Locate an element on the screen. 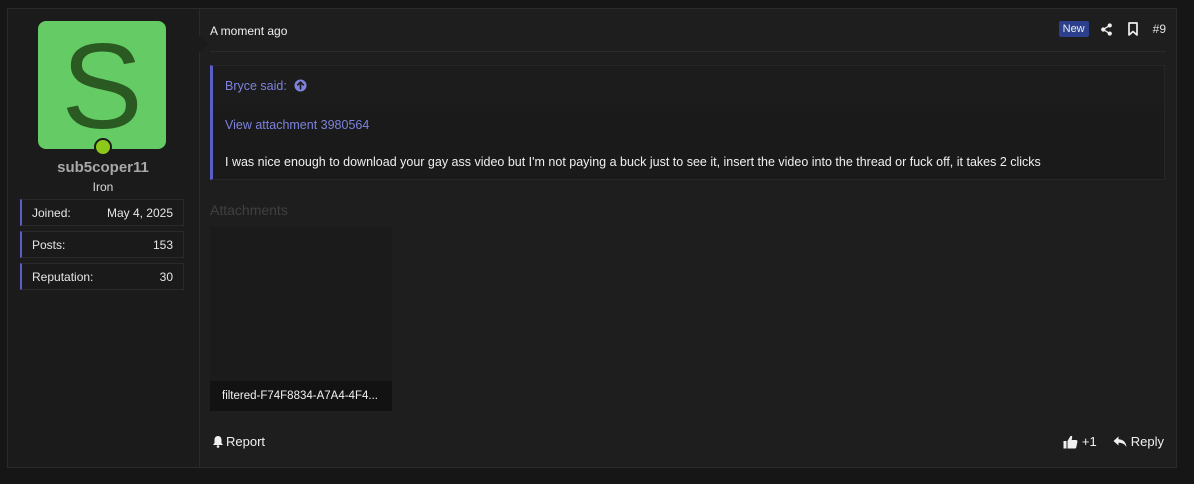  like-count: +1 is located at coordinates (1089, 441).